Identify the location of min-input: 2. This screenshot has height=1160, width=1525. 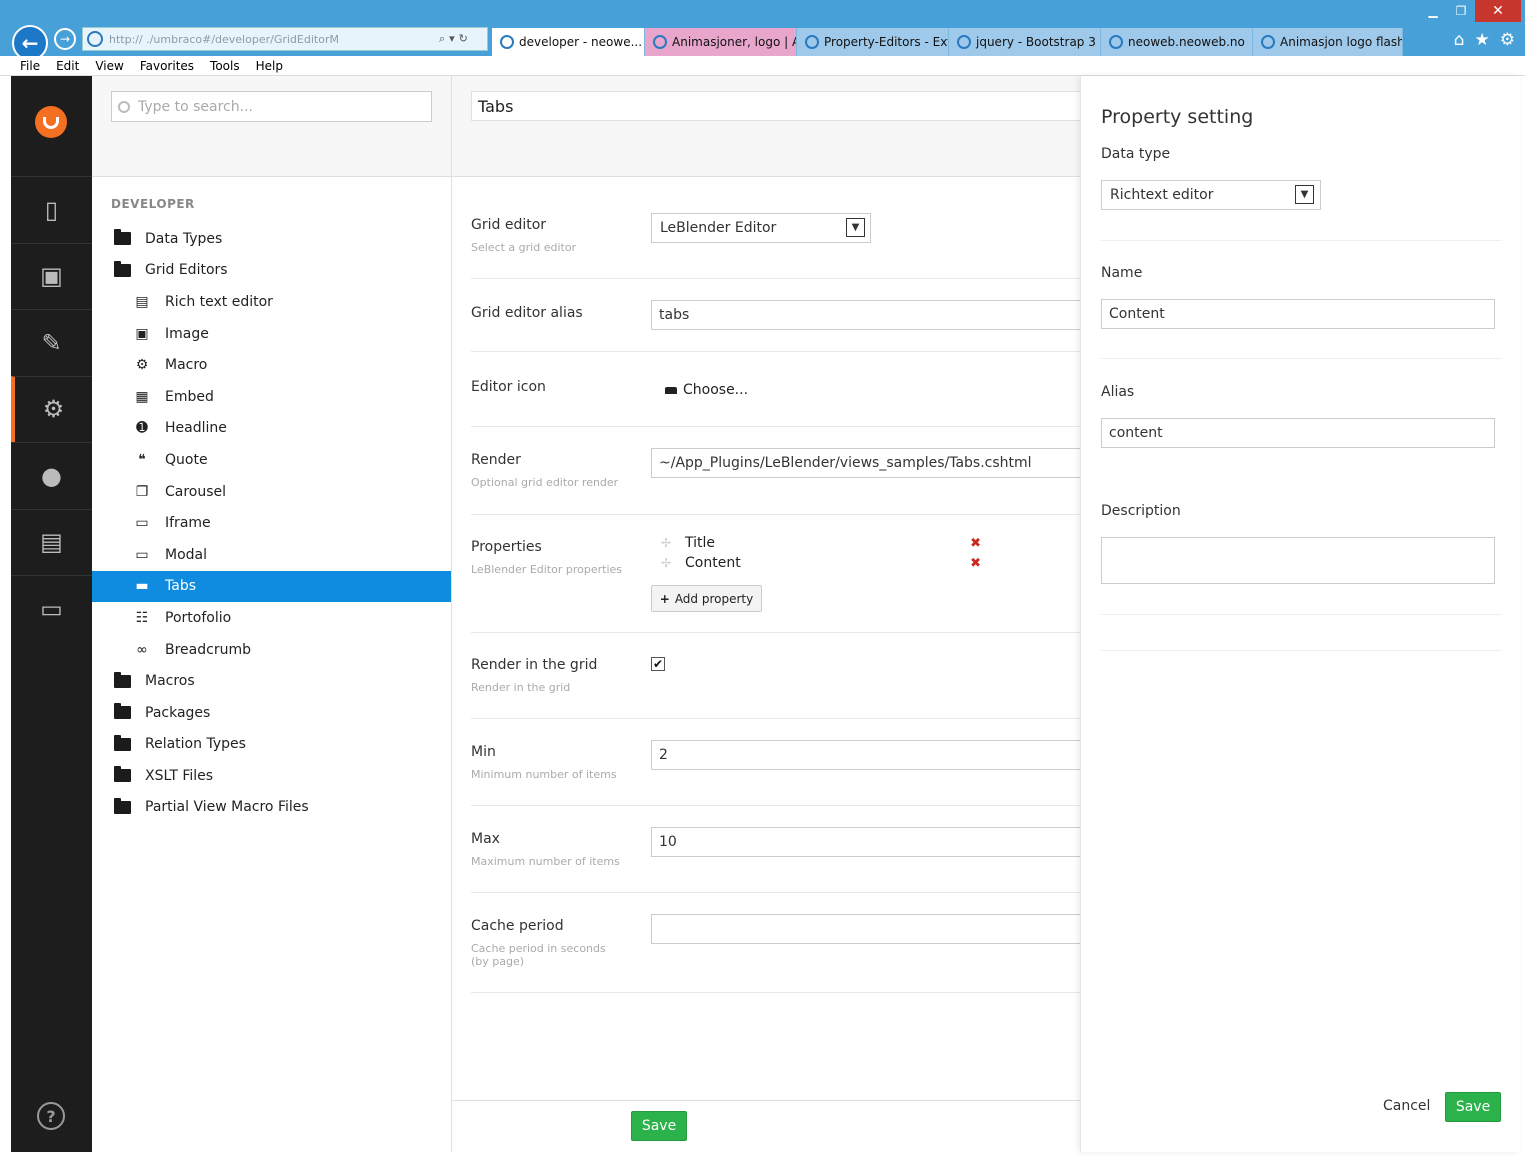
(866, 755).